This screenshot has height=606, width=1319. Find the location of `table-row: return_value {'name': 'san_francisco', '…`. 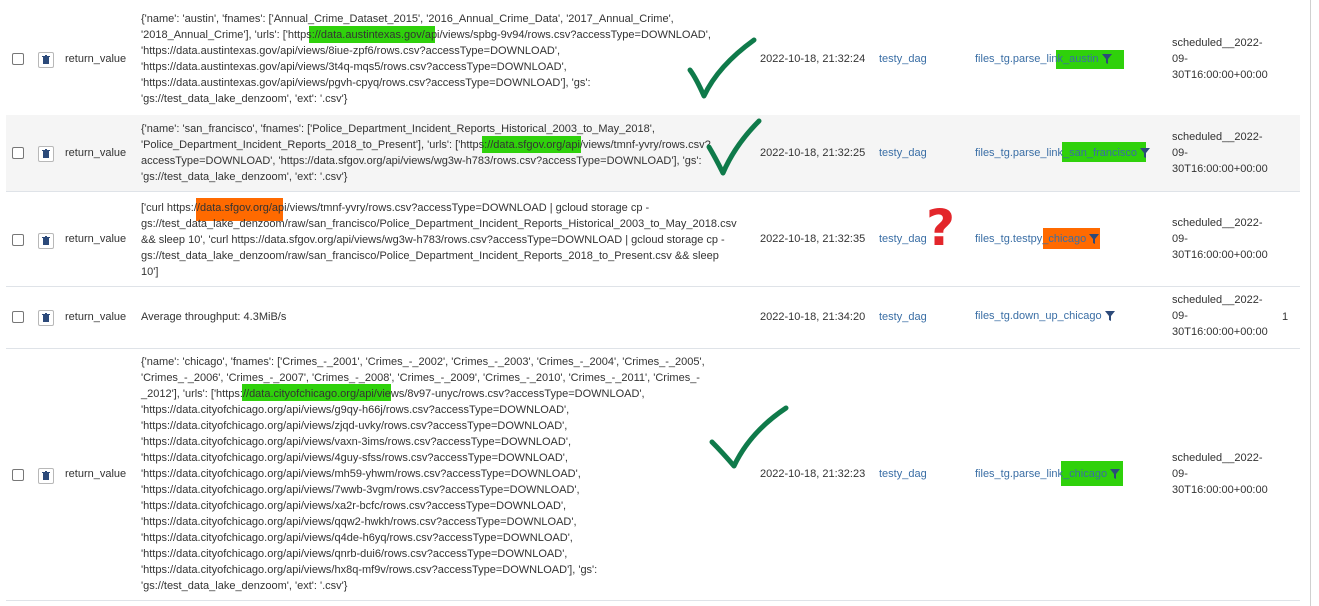

table-row: return_value {'name': 'san_francisco', '… is located at coordinates (653, 153).